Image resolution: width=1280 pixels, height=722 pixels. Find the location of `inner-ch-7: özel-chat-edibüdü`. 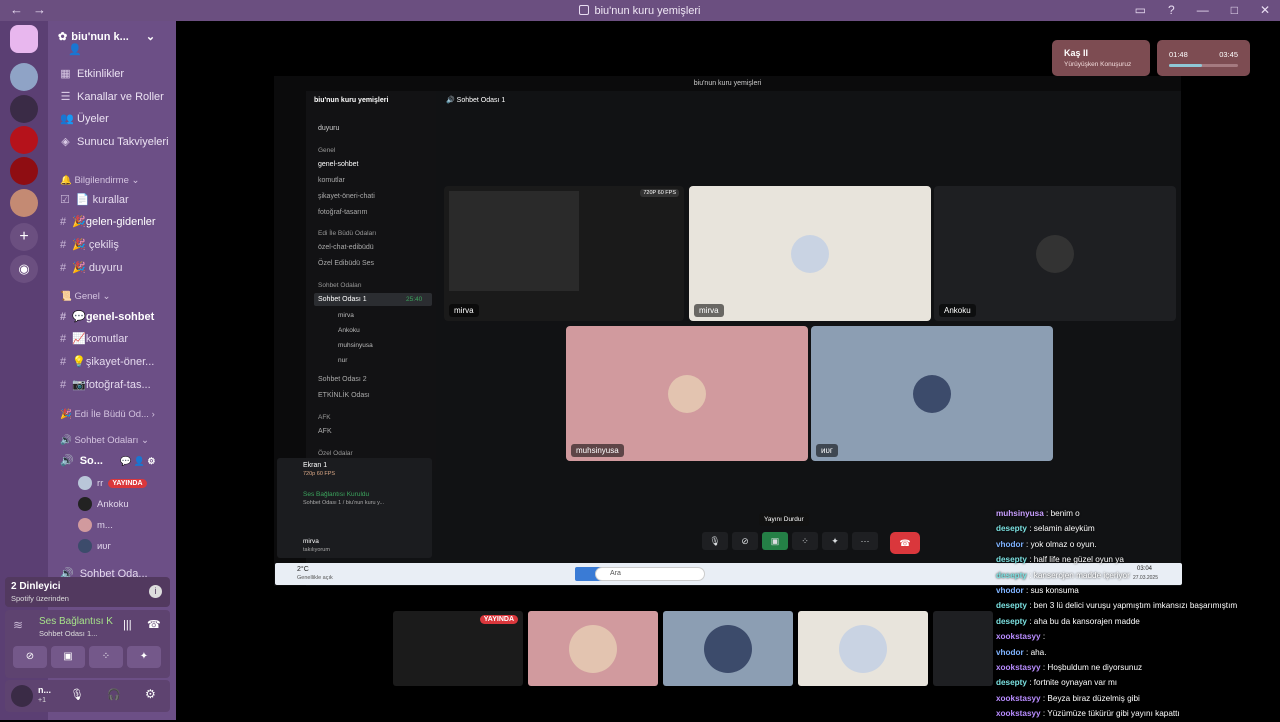

inner-ch-7: özel-chat-edibüdü is located at coordinates (346, 247).